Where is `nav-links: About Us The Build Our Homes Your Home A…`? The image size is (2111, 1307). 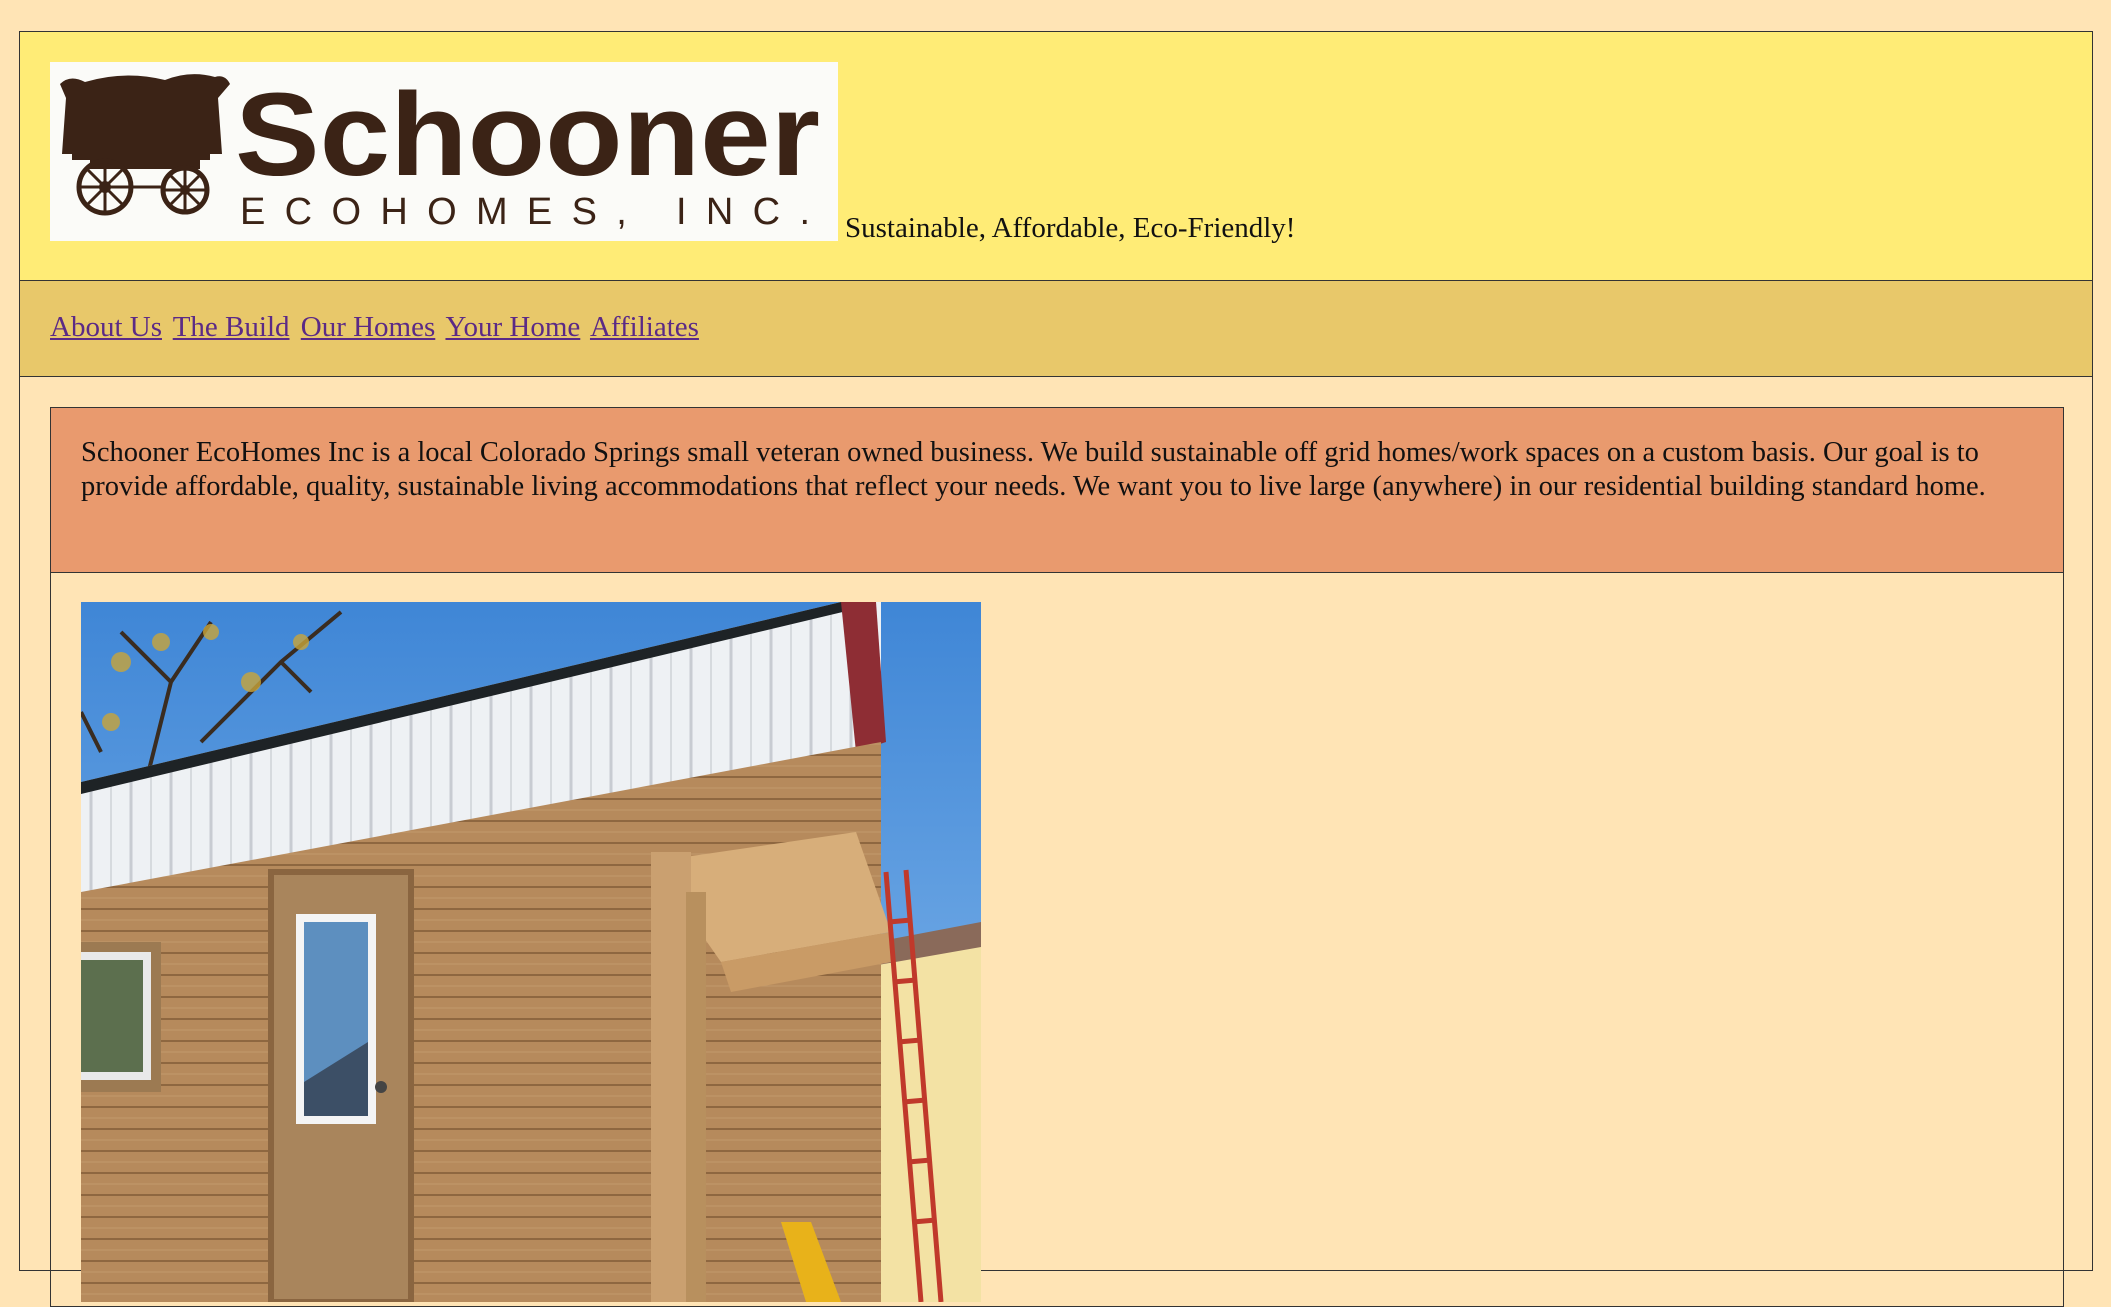
nav-links: About Us The Build Our Homes Your Home A… is located at coordinates (376, 327).